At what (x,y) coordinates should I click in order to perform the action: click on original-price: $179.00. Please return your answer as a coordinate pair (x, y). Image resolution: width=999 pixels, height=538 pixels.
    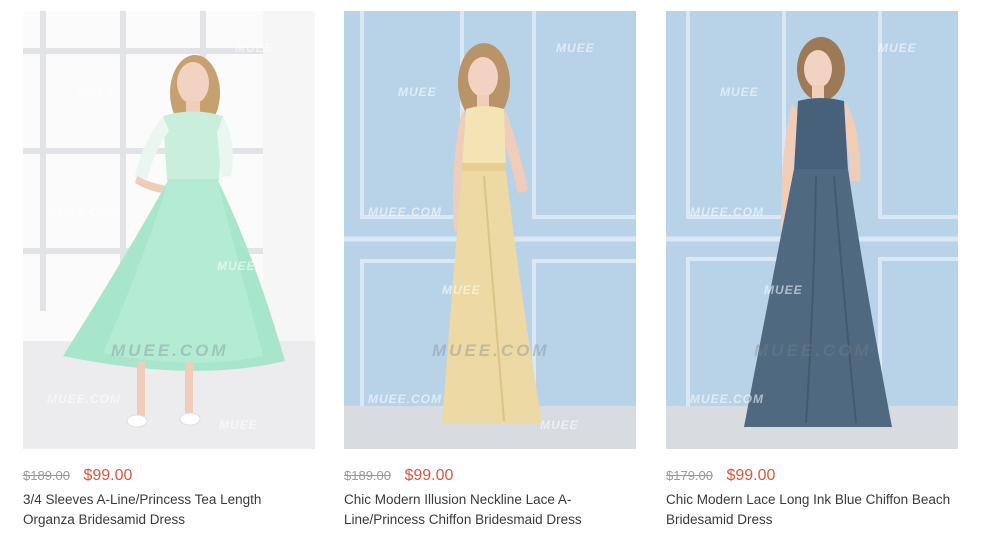
    Looking at the image, I should click on (689, 475).